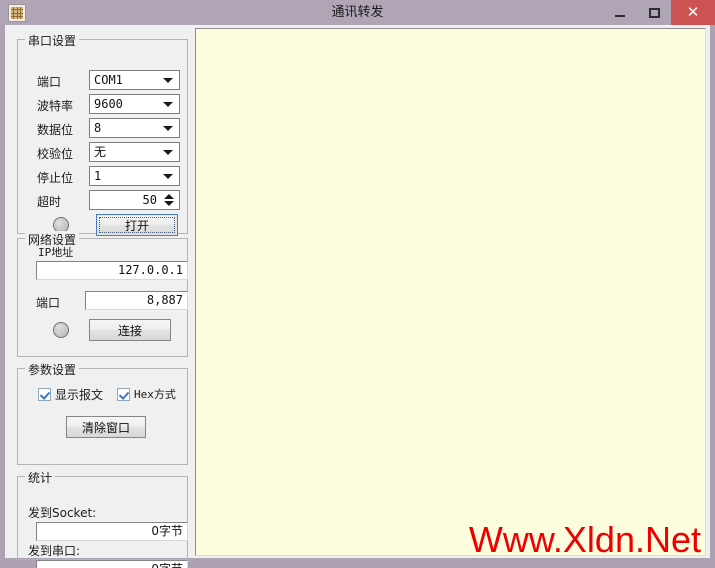  Describe the element at coordinates (49, 82) in the screenshot. I see `port-label: 端口` at that location.